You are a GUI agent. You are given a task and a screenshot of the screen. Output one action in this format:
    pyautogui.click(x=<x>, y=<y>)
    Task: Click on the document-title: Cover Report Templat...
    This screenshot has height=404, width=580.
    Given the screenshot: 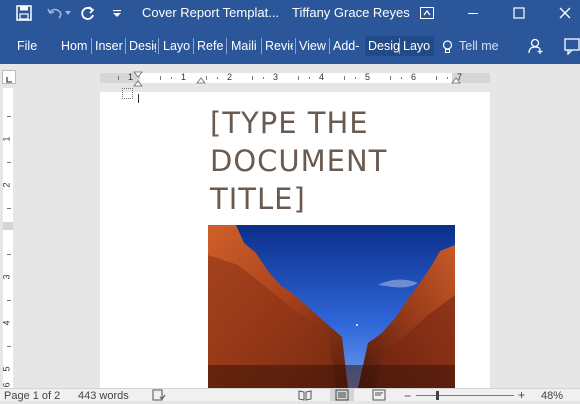 What is the action you would take?
    pyautogui.click(x=211, y=12)
    